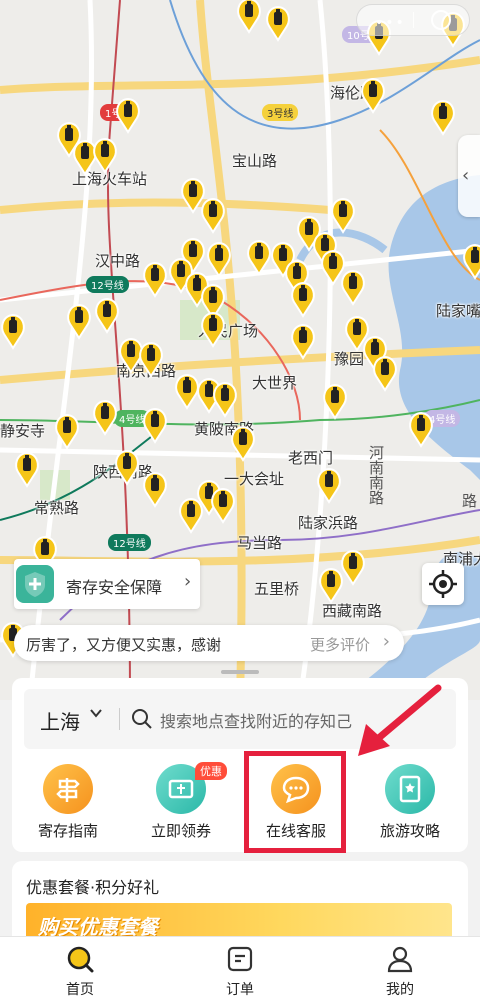  I want to click on map-label: 静安寺, so click(23, 431).